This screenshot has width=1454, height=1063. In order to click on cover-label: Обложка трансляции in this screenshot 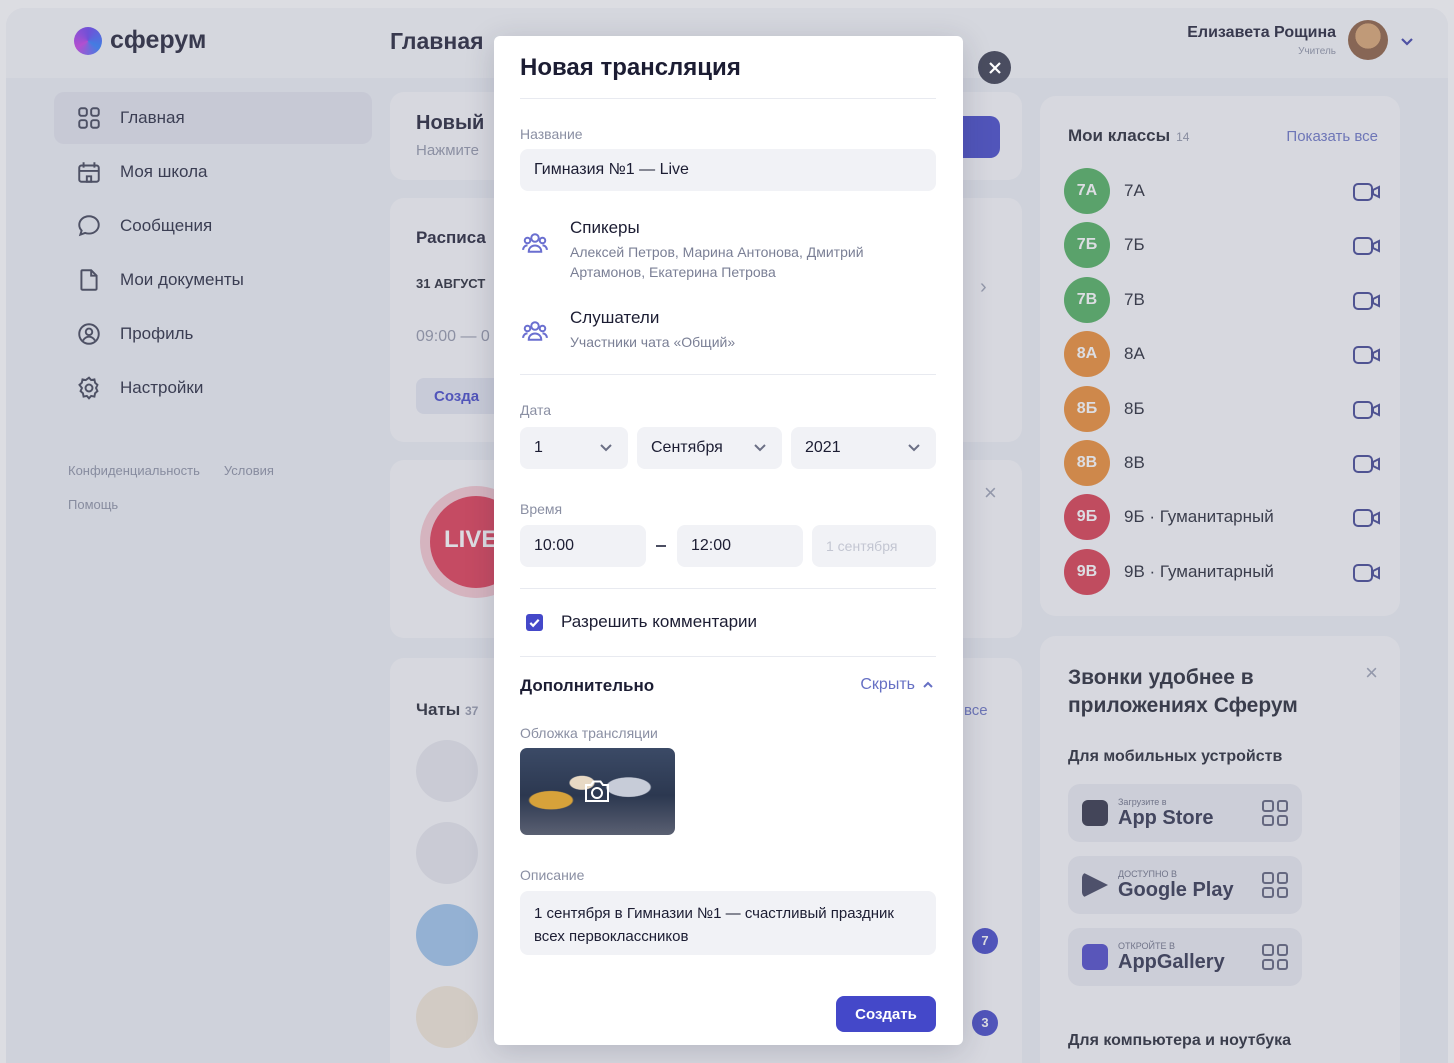, I will do `click(589, 733)`.